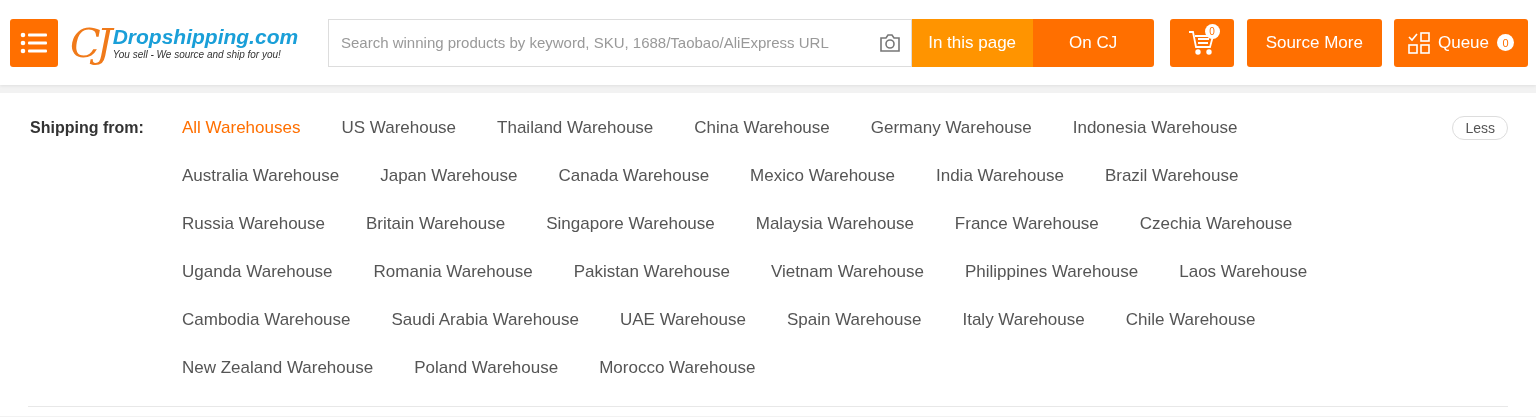 This screenshot has height=417, width=1536. I want to click on menu-button, so click(34, 42).